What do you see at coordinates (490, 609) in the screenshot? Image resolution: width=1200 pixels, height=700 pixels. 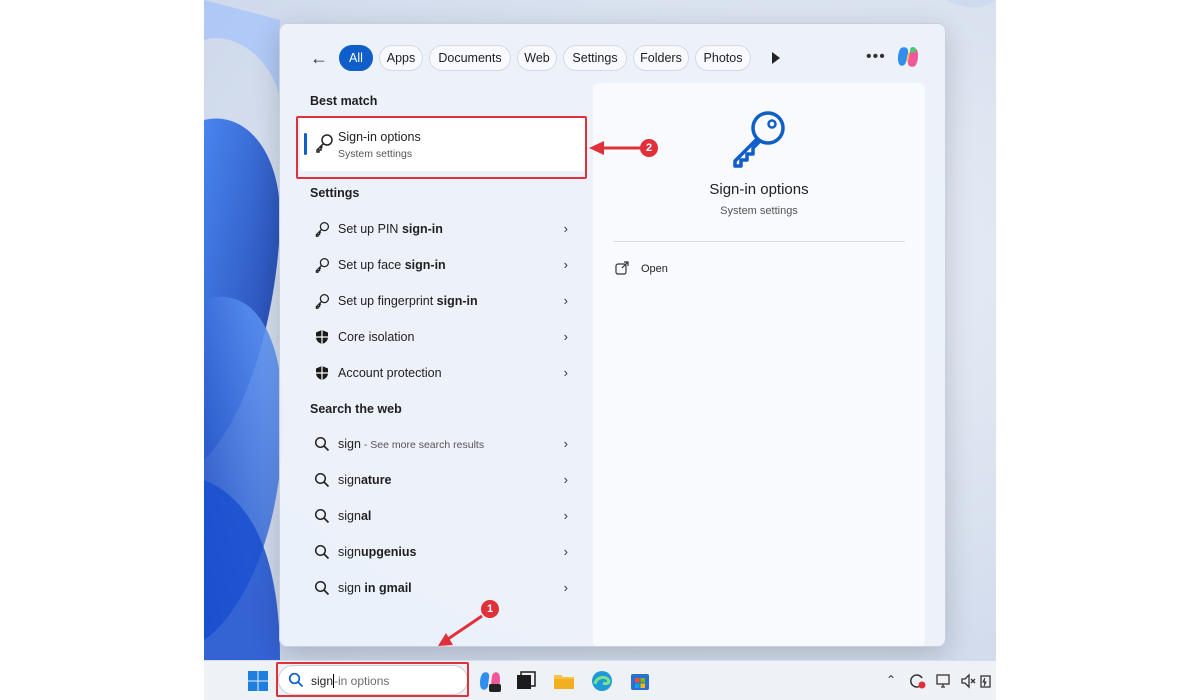 I see `step-badge-1: 1` at bounding box center [490, 609].